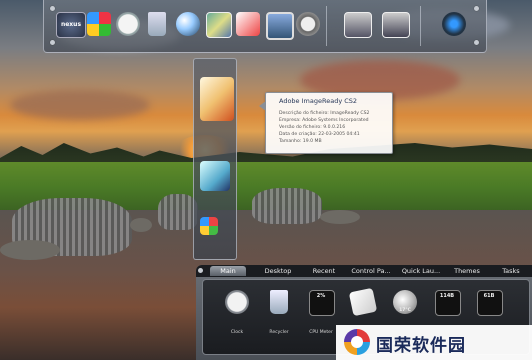 The width and height of the screenshot is (532, 360). What do you see at coordinates (99, 24) in the screenshot?
I see `windows-icon` at bounding box center [99, 24].